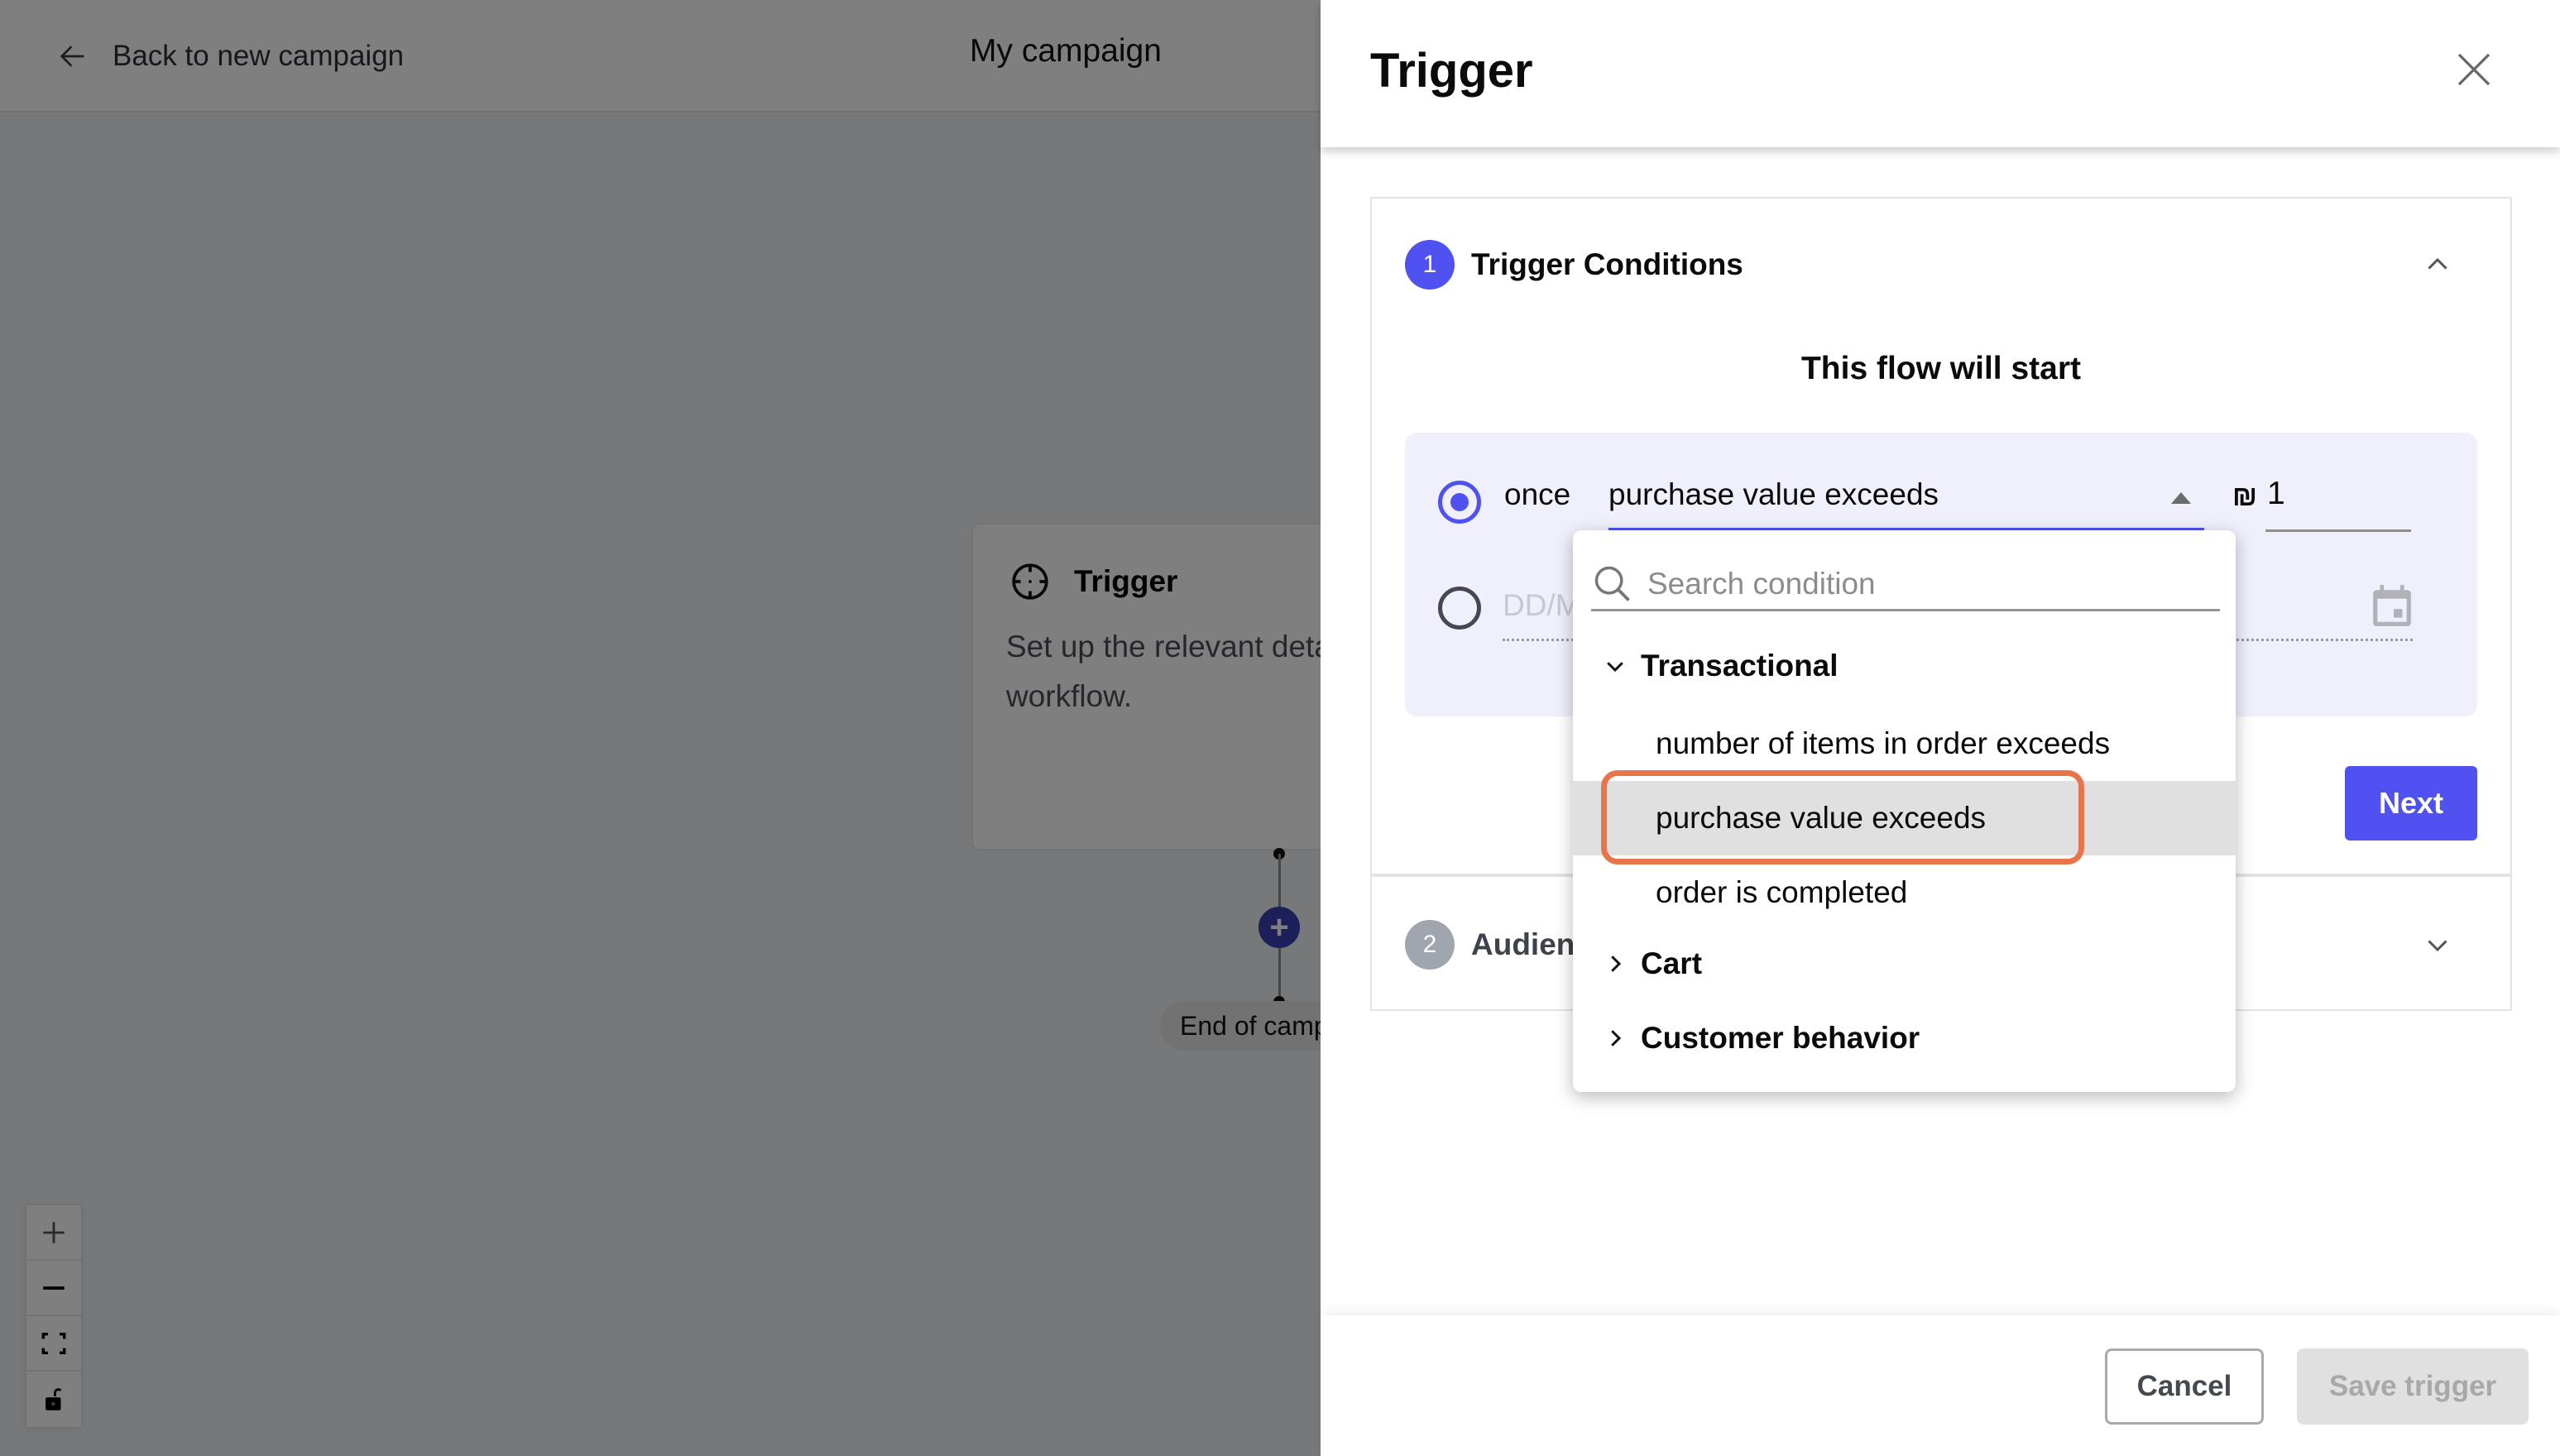  I want to click on group-transactional: Transactional, so click(1721, 666).